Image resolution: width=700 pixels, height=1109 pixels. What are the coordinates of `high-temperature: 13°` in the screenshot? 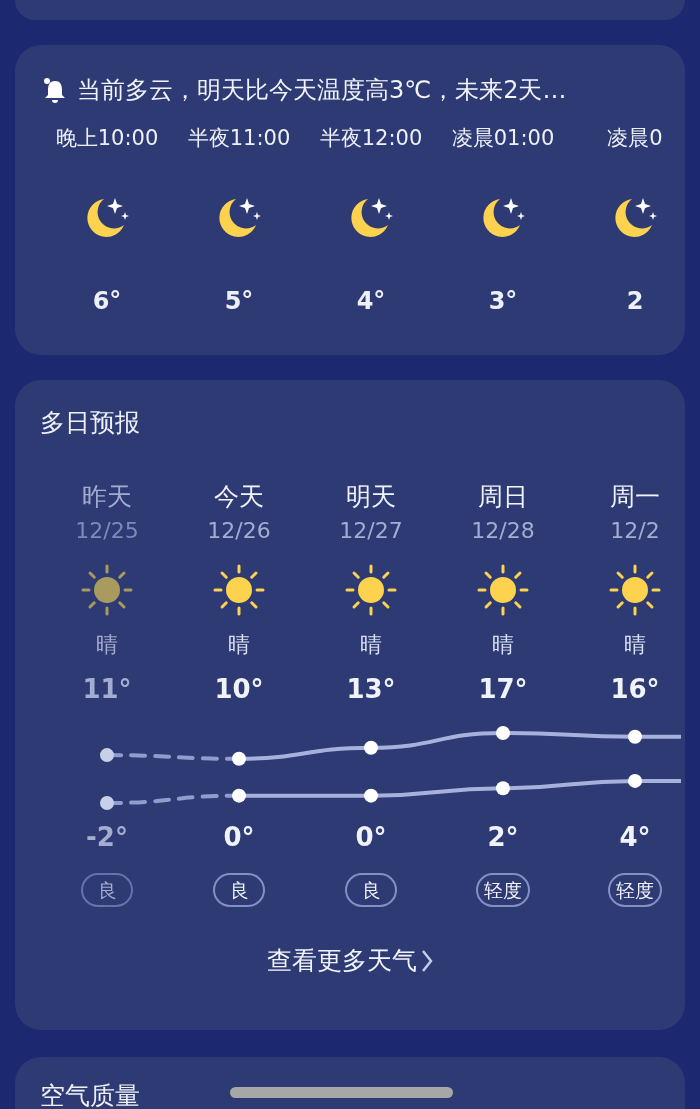 It's located at (371, 689).